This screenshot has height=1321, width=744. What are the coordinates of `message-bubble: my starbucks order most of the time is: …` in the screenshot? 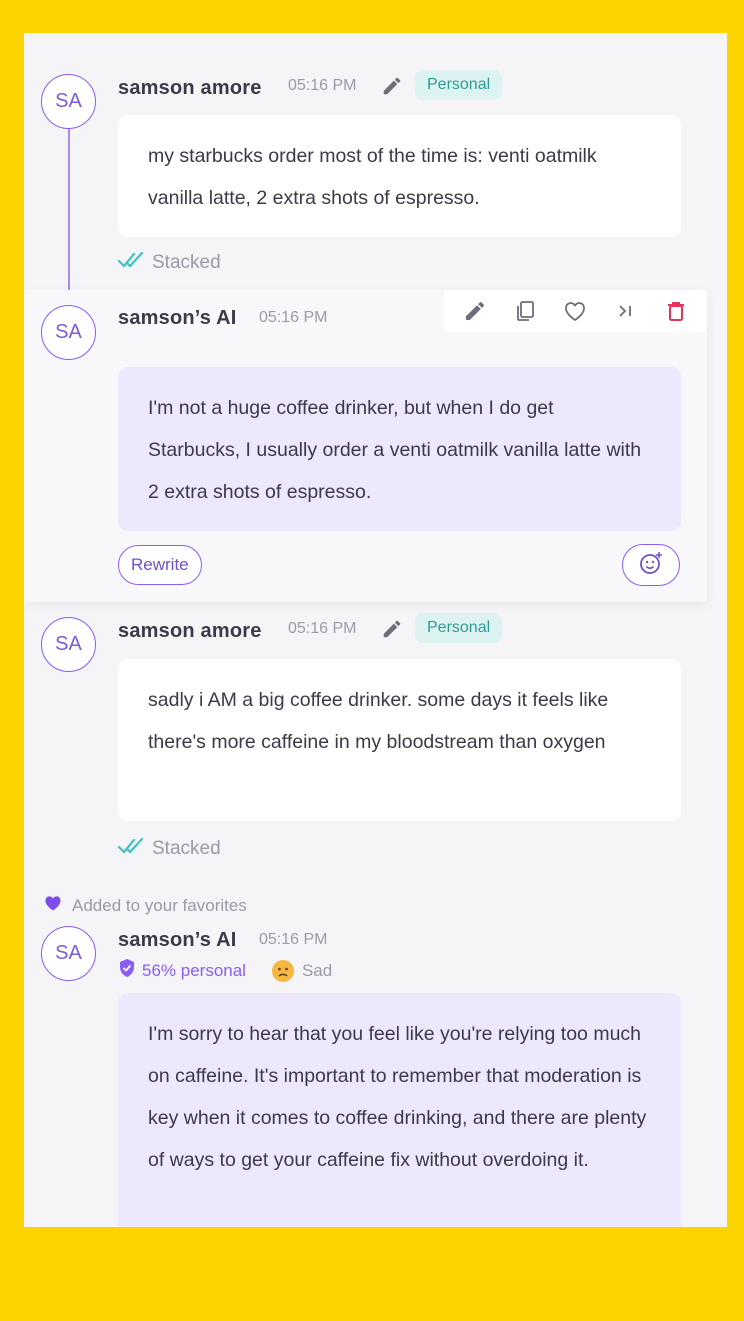 It's located at (399, 176).